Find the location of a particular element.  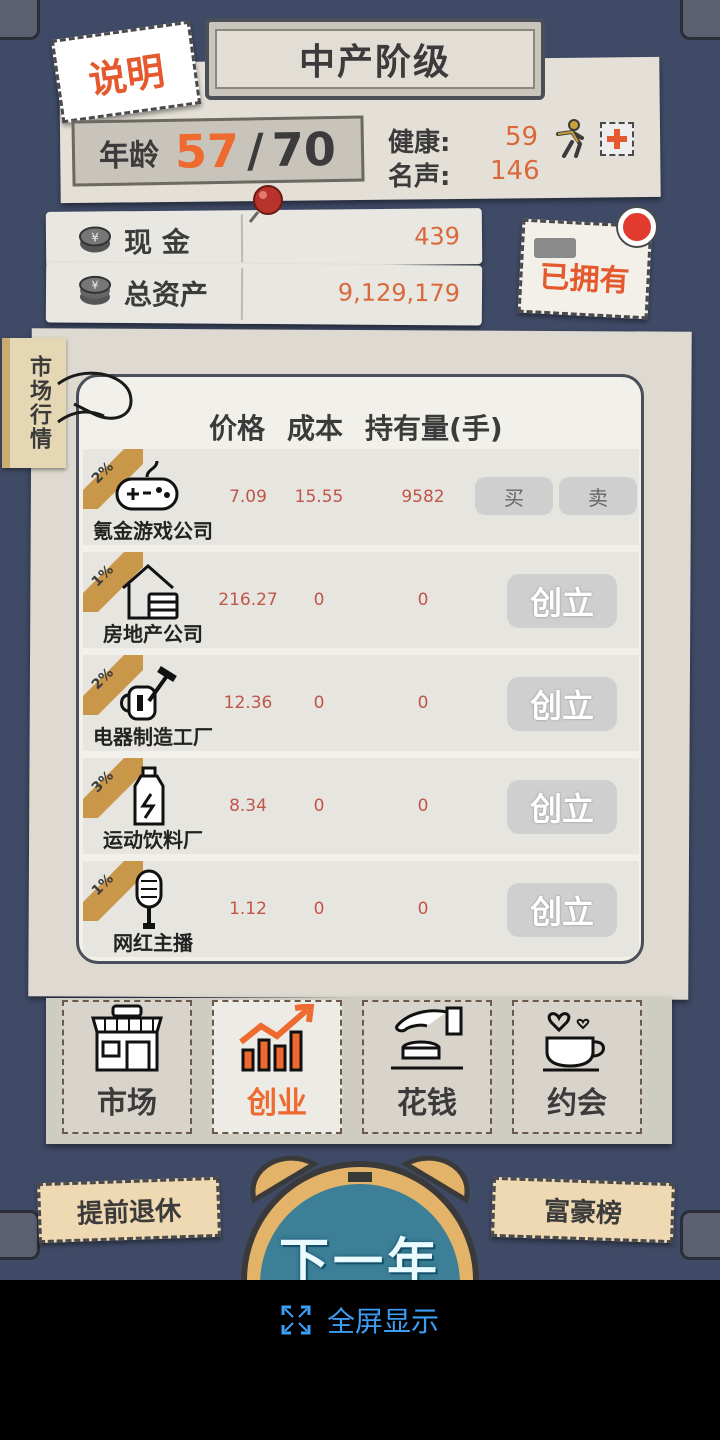

table-row: 2% 电器制造工厂 12.36 0 0 创立 is located at coordinates (361, 703).